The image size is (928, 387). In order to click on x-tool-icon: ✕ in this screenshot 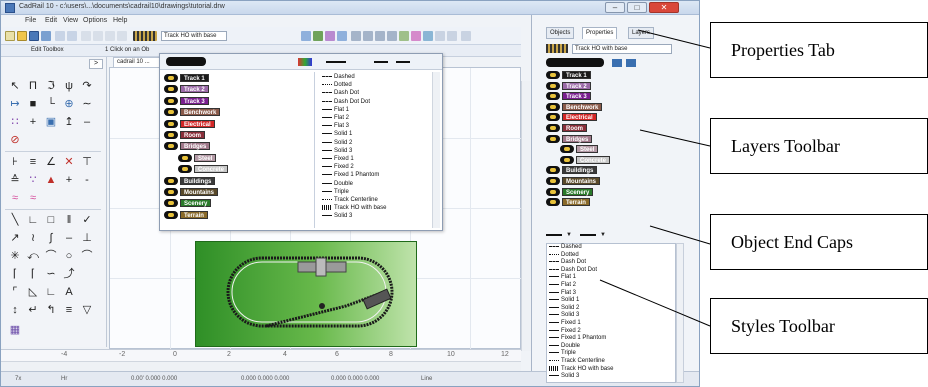, I will do `click(69, 163)`.